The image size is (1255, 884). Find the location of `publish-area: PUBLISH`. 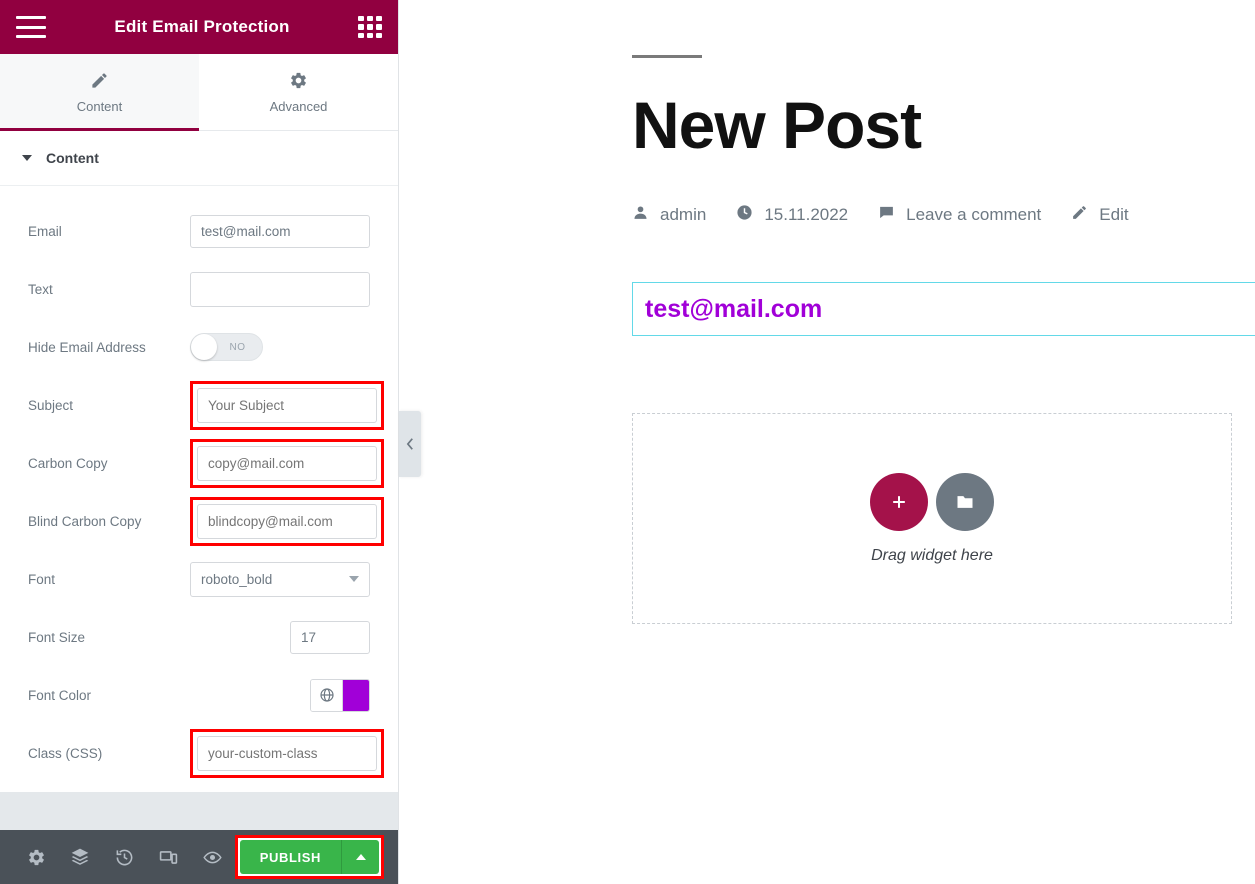

publish-area: PUBLISH is located at coordinates (309, 857).